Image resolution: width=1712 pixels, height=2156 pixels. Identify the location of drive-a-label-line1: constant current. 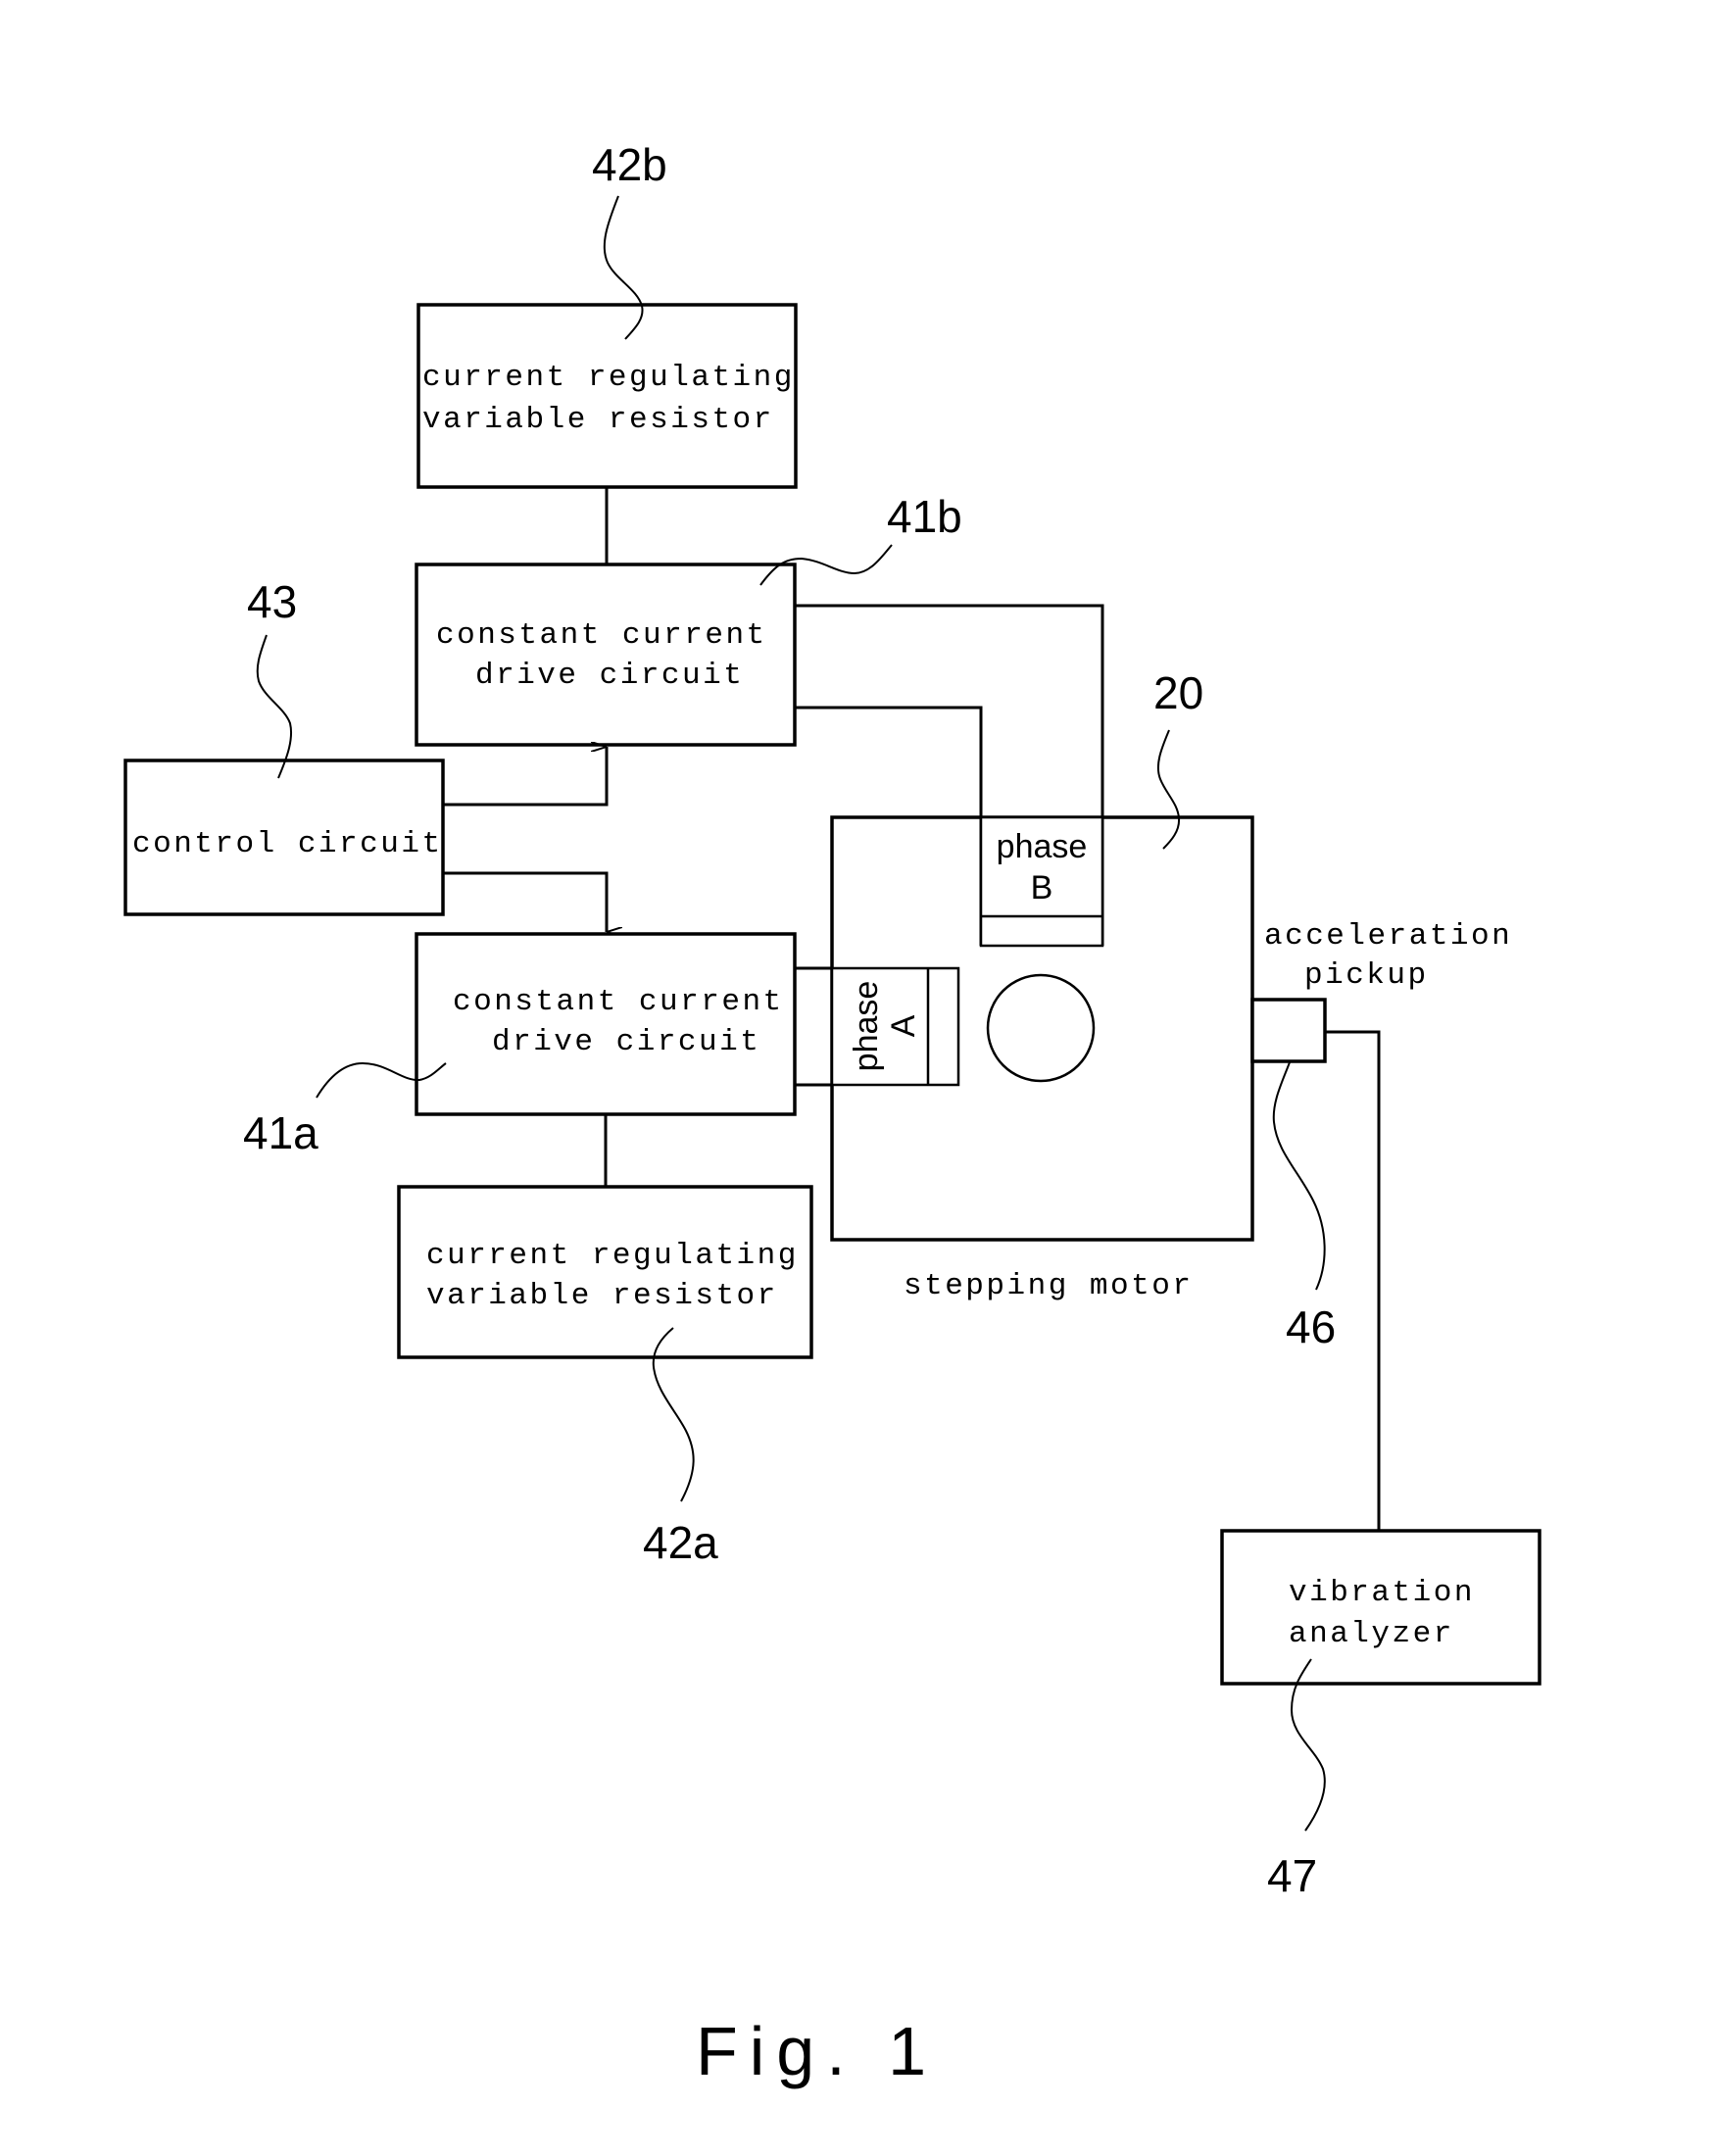
(618, 1002).